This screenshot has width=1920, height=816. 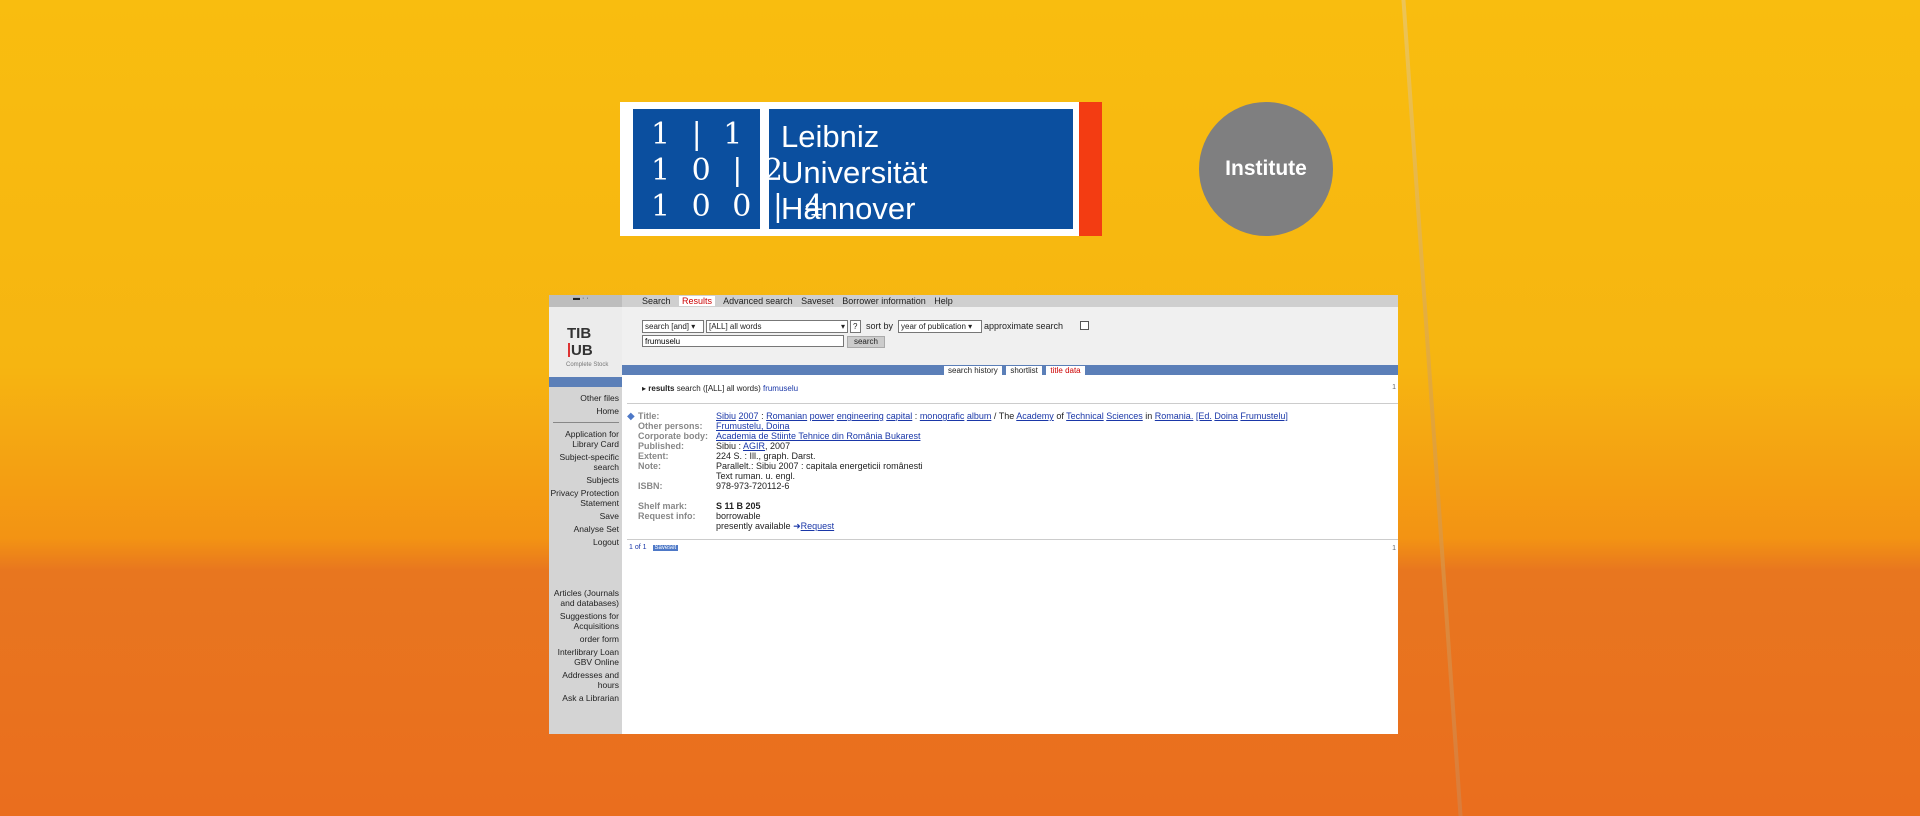 I want to click on menu-borrower-information: Borrower information, so click(x=884, y=301).